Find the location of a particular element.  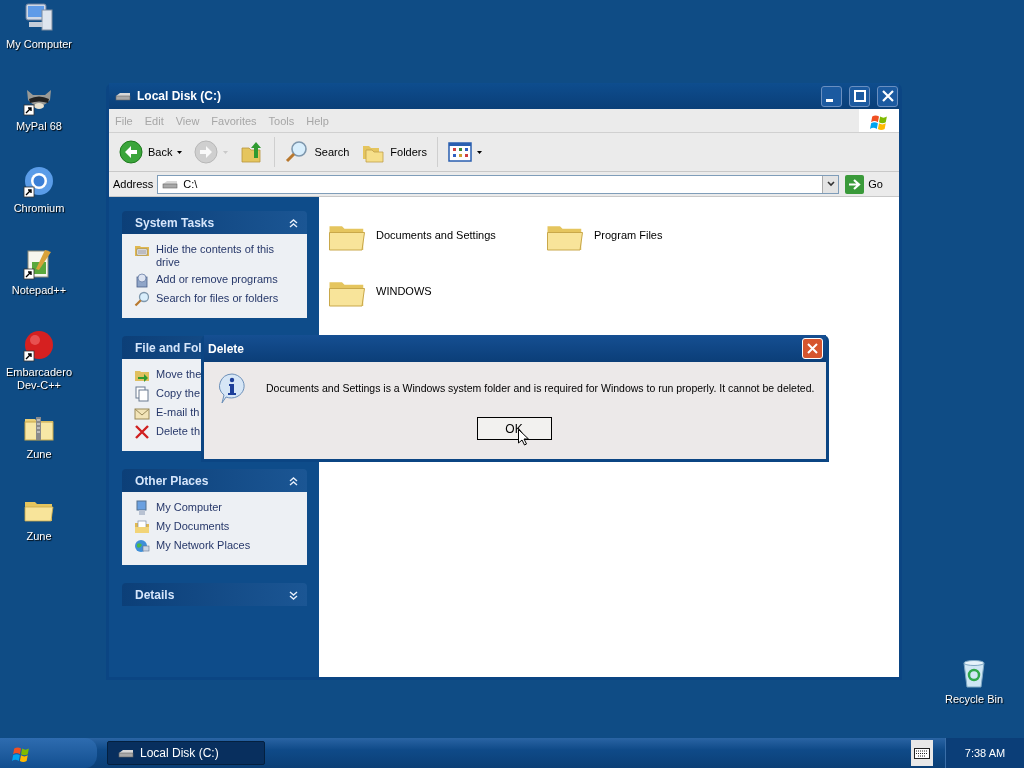

icon-label: Notepad++ is located at coordinates (39, 290).